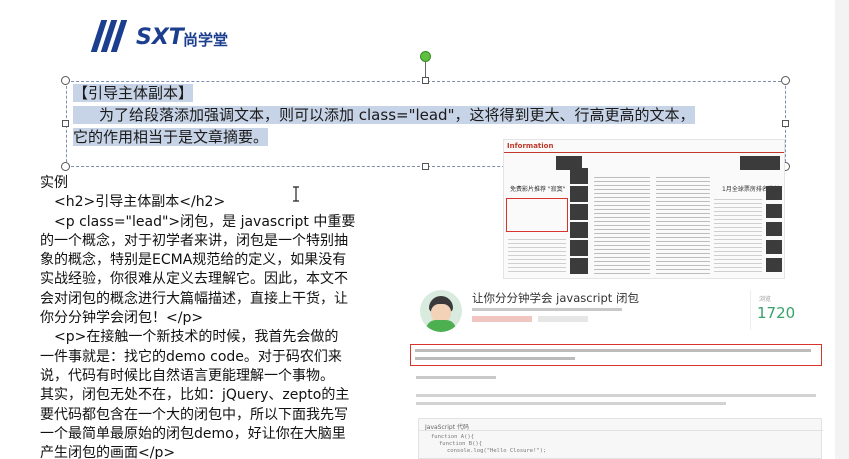 The image size is (849, 459). What do you see at coordinates (206, 40) in the screenshot?
I see `logo-cn: 尚学堂` at bounding box center [206, 40].